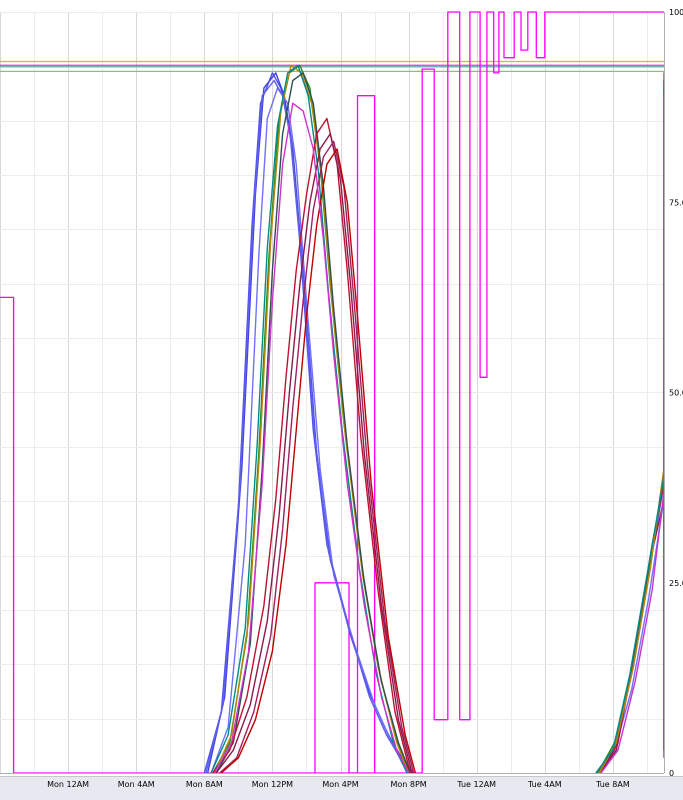 Image resolution: width=683 pixels, height=800 pixels. What do you see at coordinates (676, 12) in the screenshot?
I see `y-tick-label: 100.0` at bounding box center [676, 12].